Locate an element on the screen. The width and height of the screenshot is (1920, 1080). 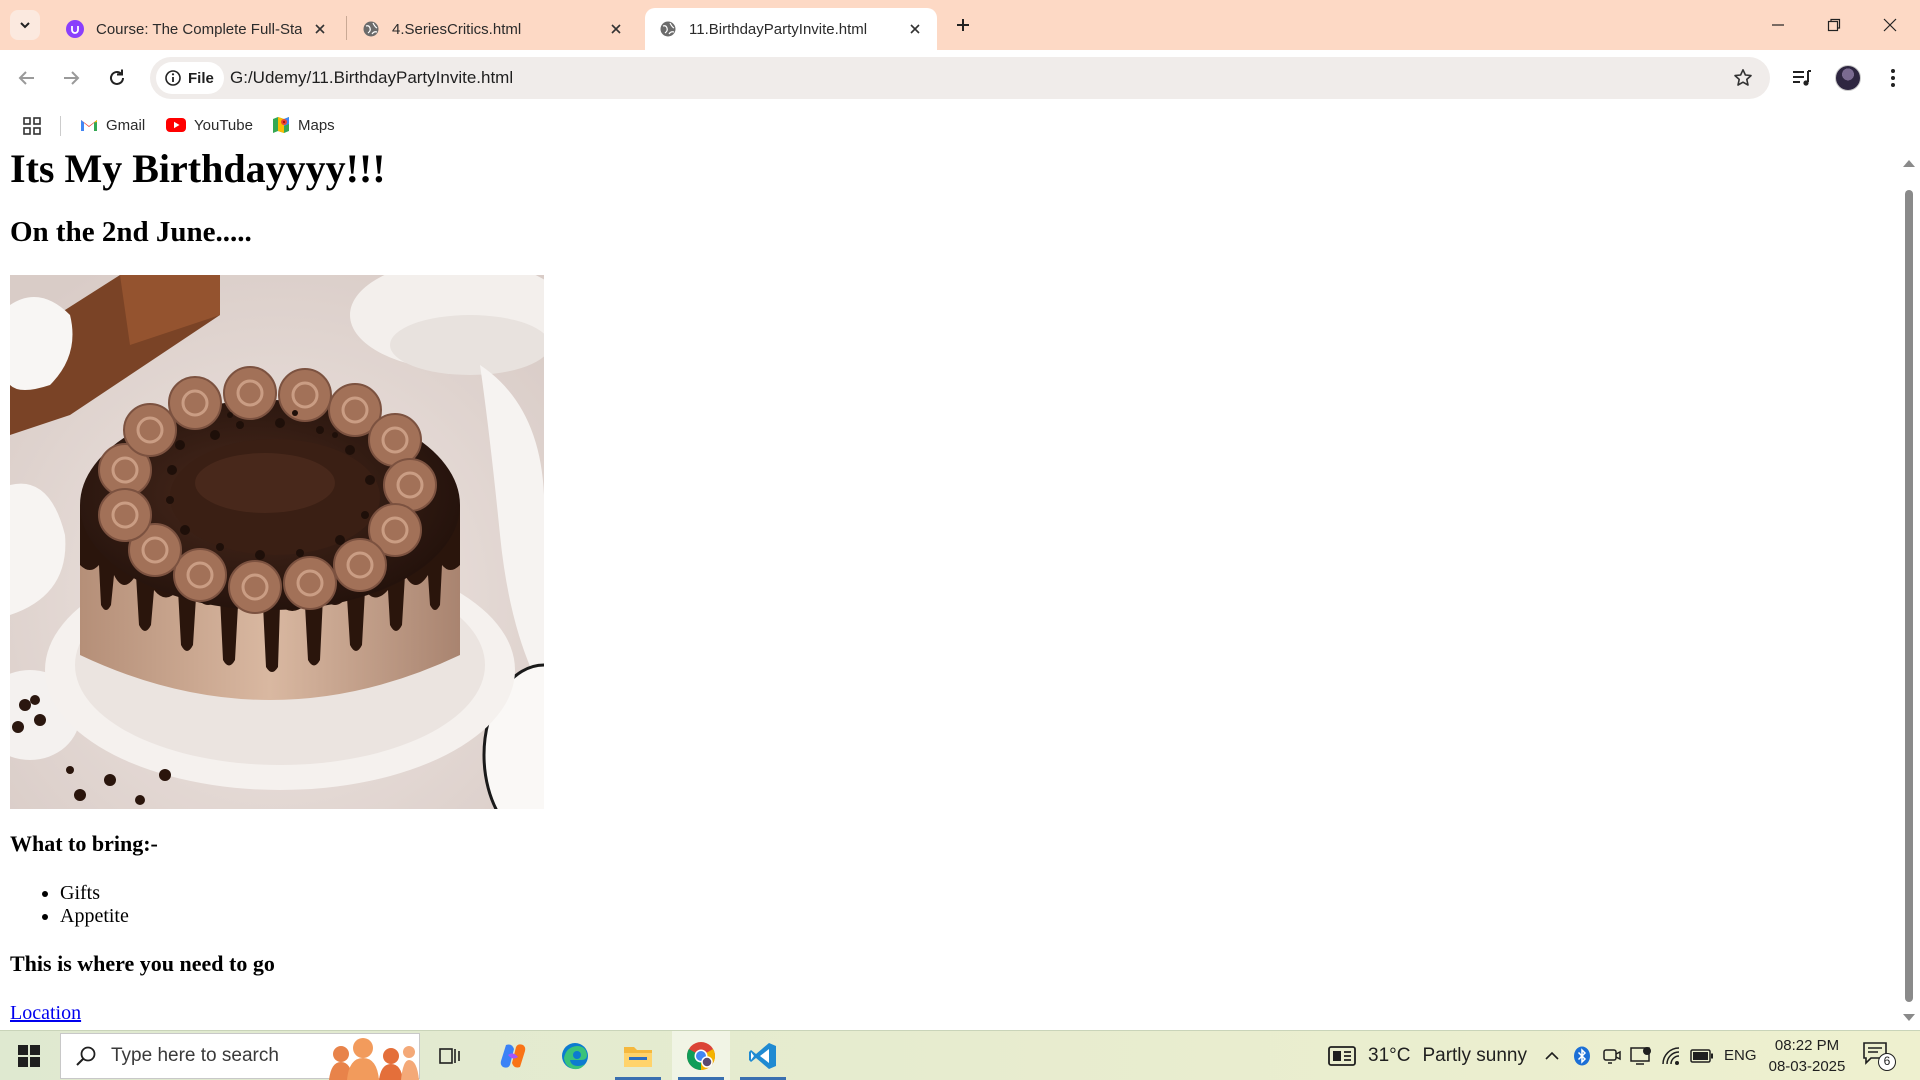
more-vertical-icon is located at coordinates (1893, 78).